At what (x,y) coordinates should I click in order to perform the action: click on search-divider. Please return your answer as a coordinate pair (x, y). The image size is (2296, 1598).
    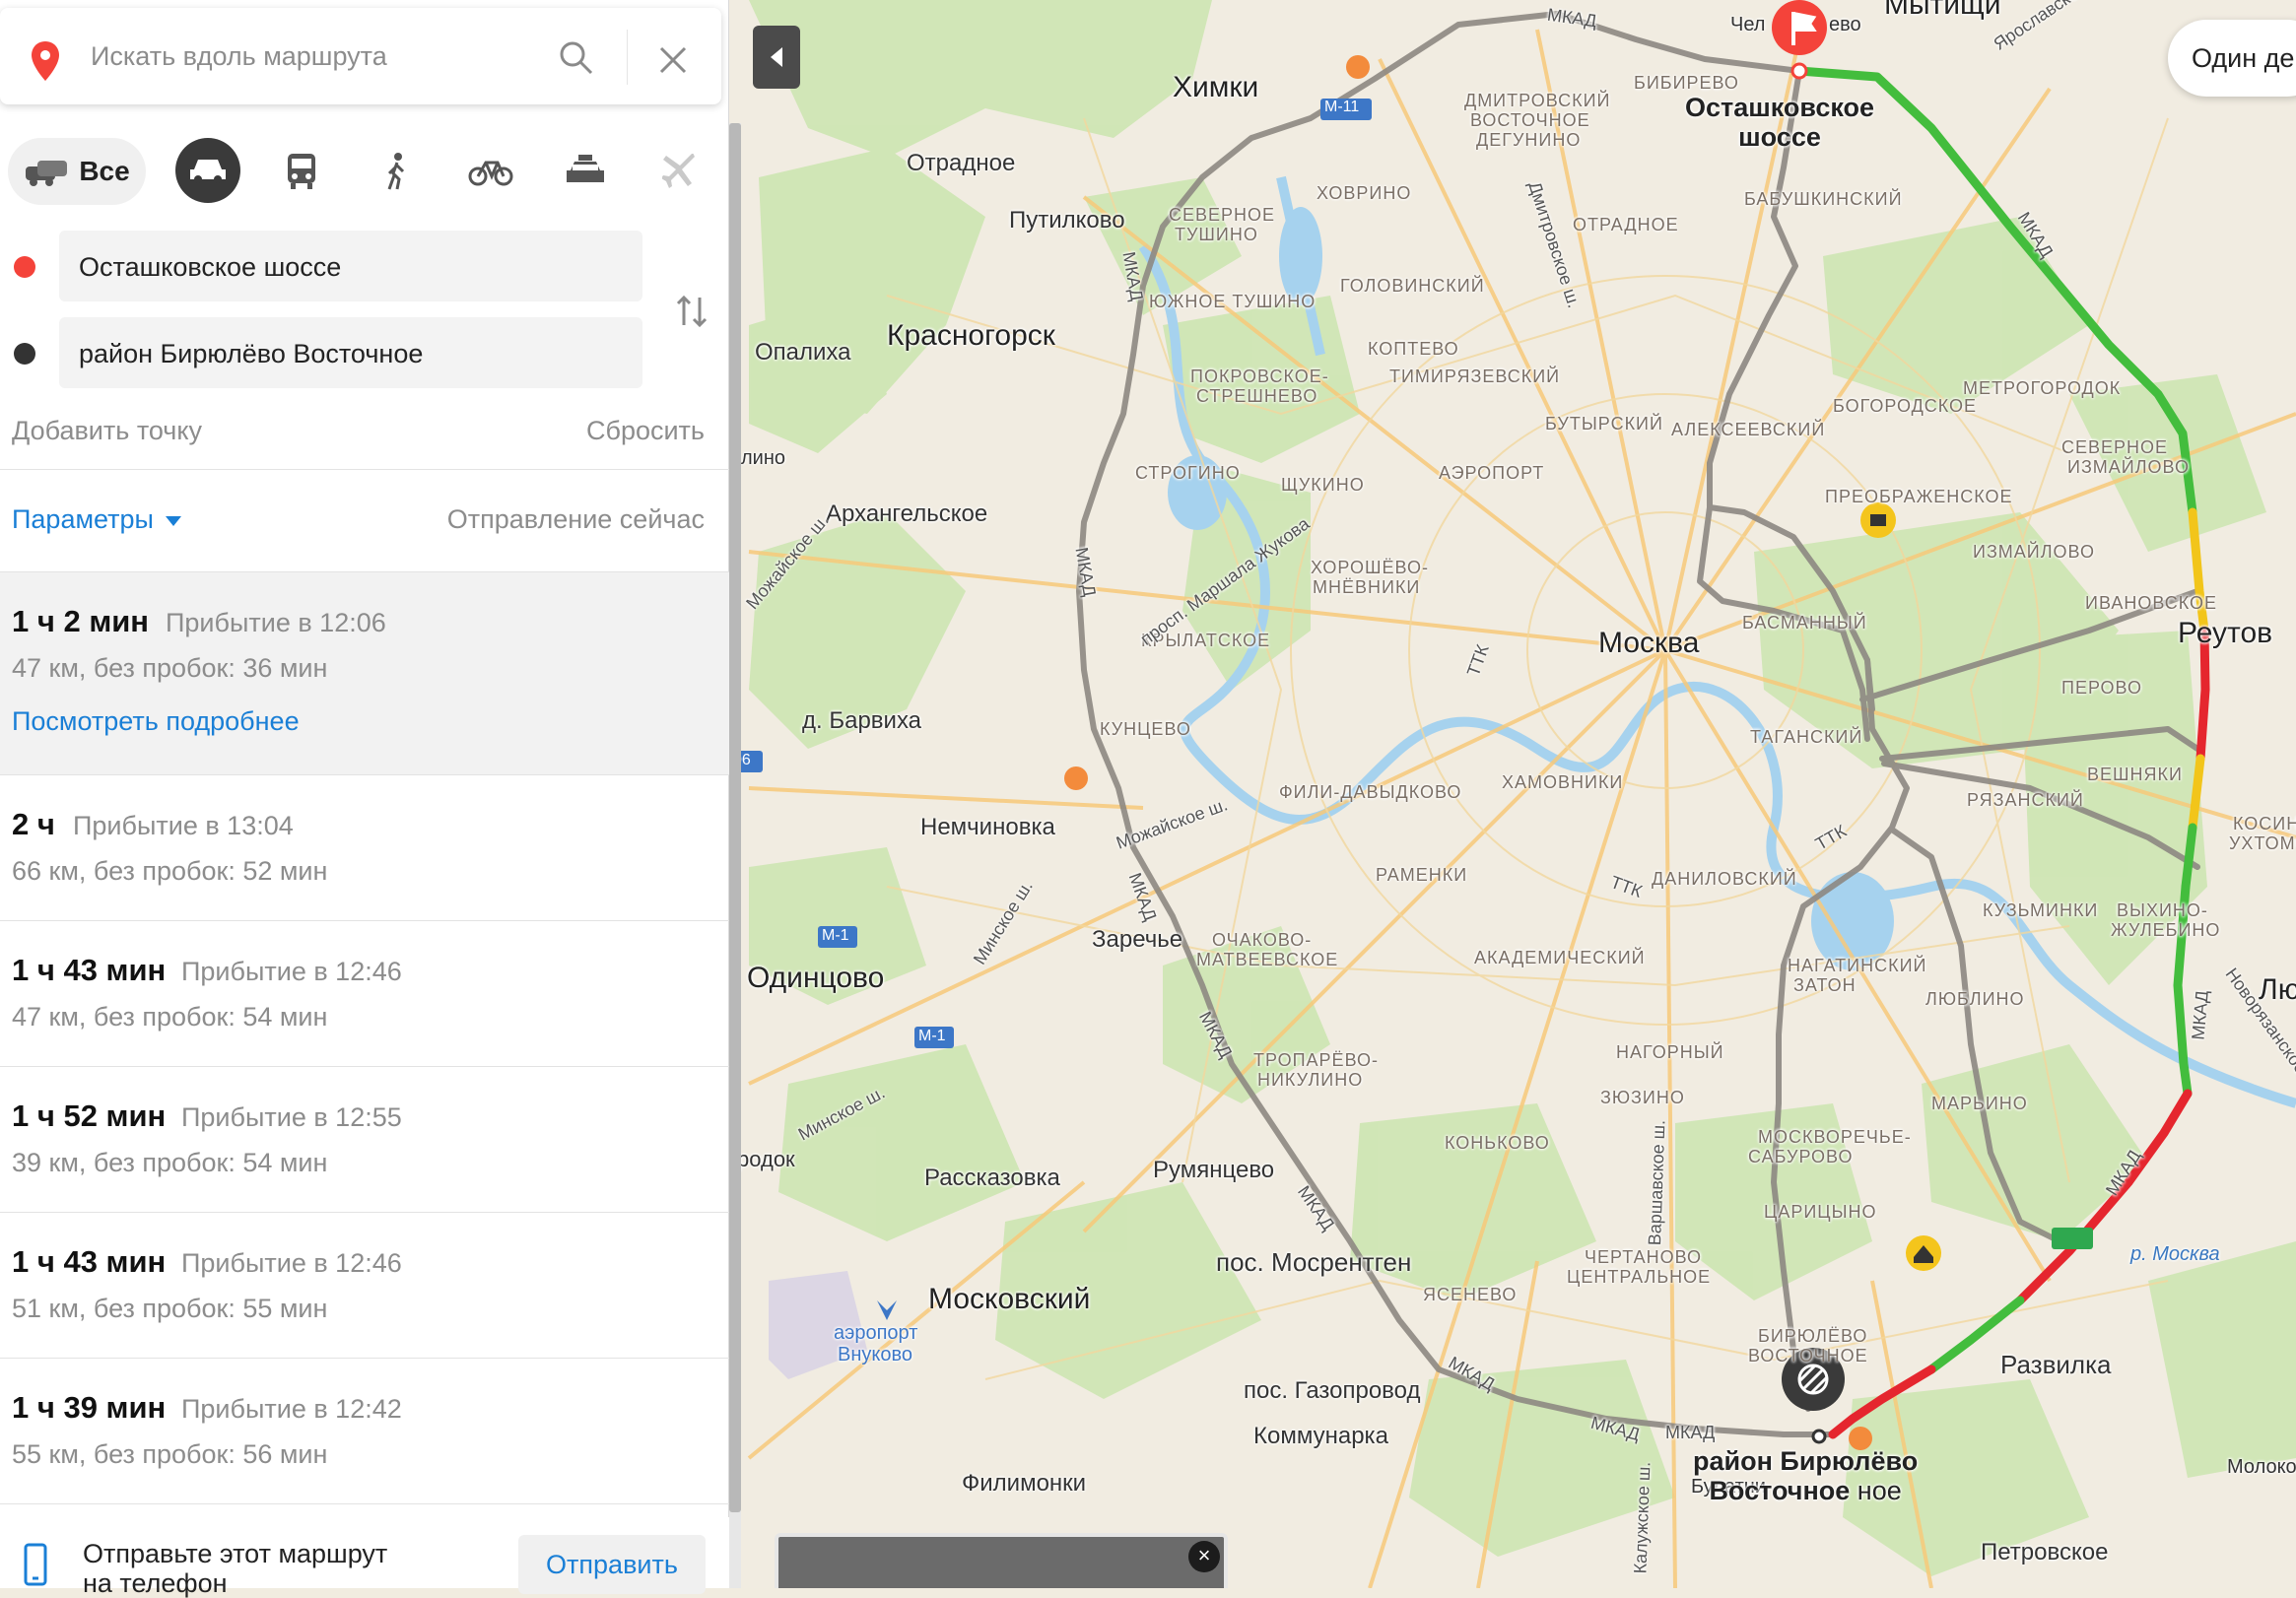
    Looking at the image, I should click on (627, 57).